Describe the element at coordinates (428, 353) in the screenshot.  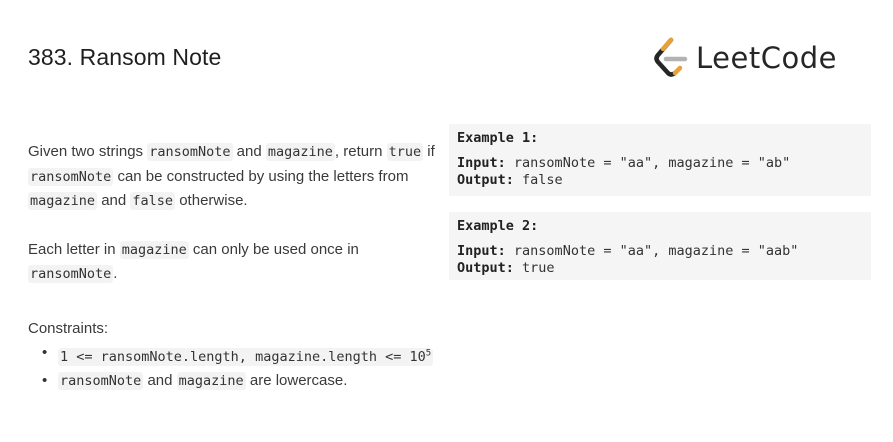
I see `exponent: 5` at that location.